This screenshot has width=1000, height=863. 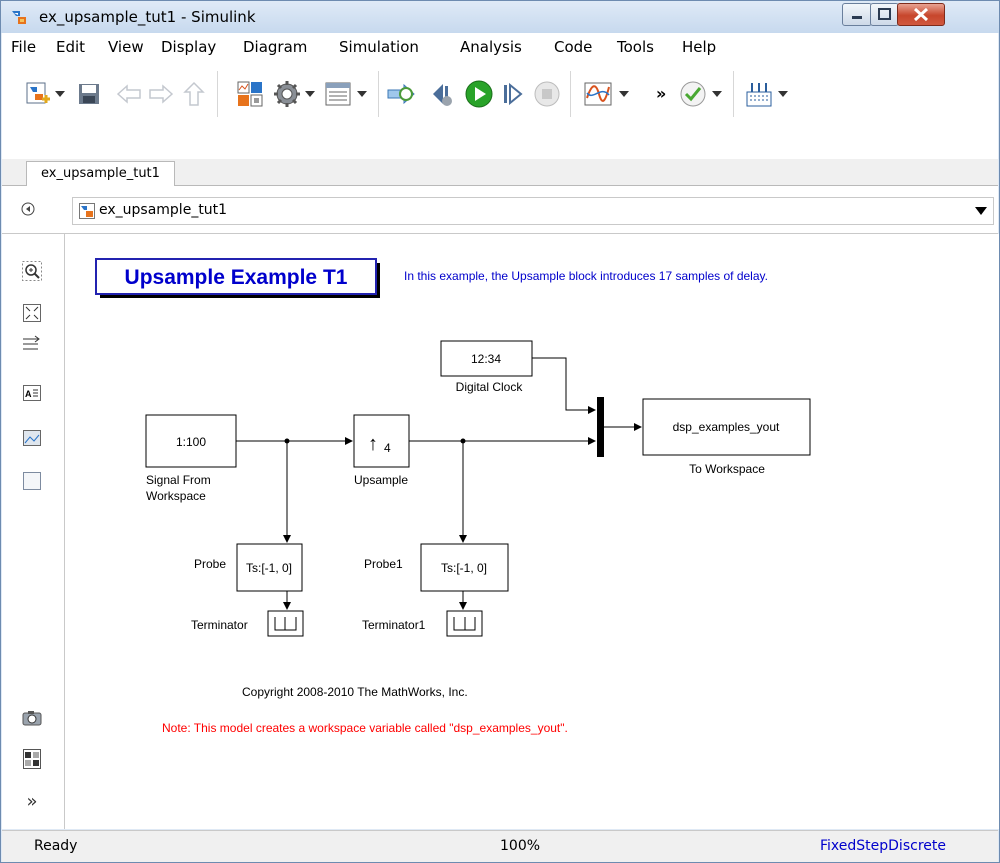 I want to click on terminator1-block, so click(x=464, y=623).